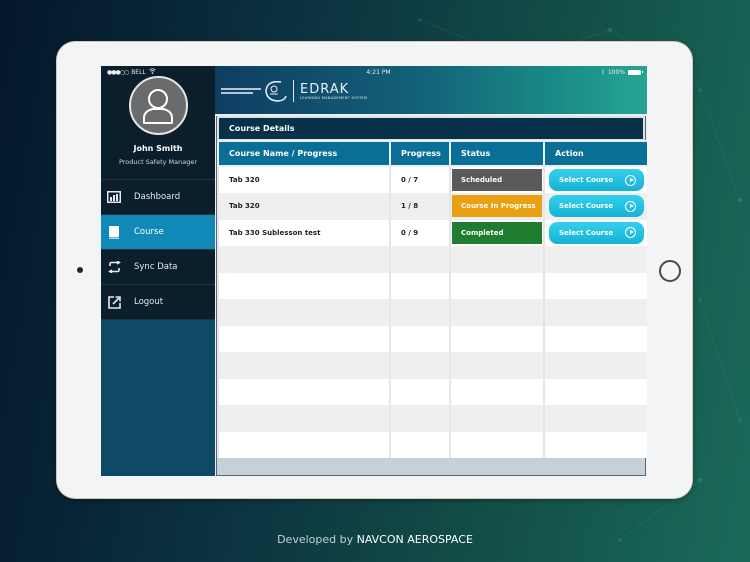 Image resolution: width=750 pixels, height=562 pixels. I want to click on developer-credit: Developed by NAVCON AEROSPACE, so click(375, 539).